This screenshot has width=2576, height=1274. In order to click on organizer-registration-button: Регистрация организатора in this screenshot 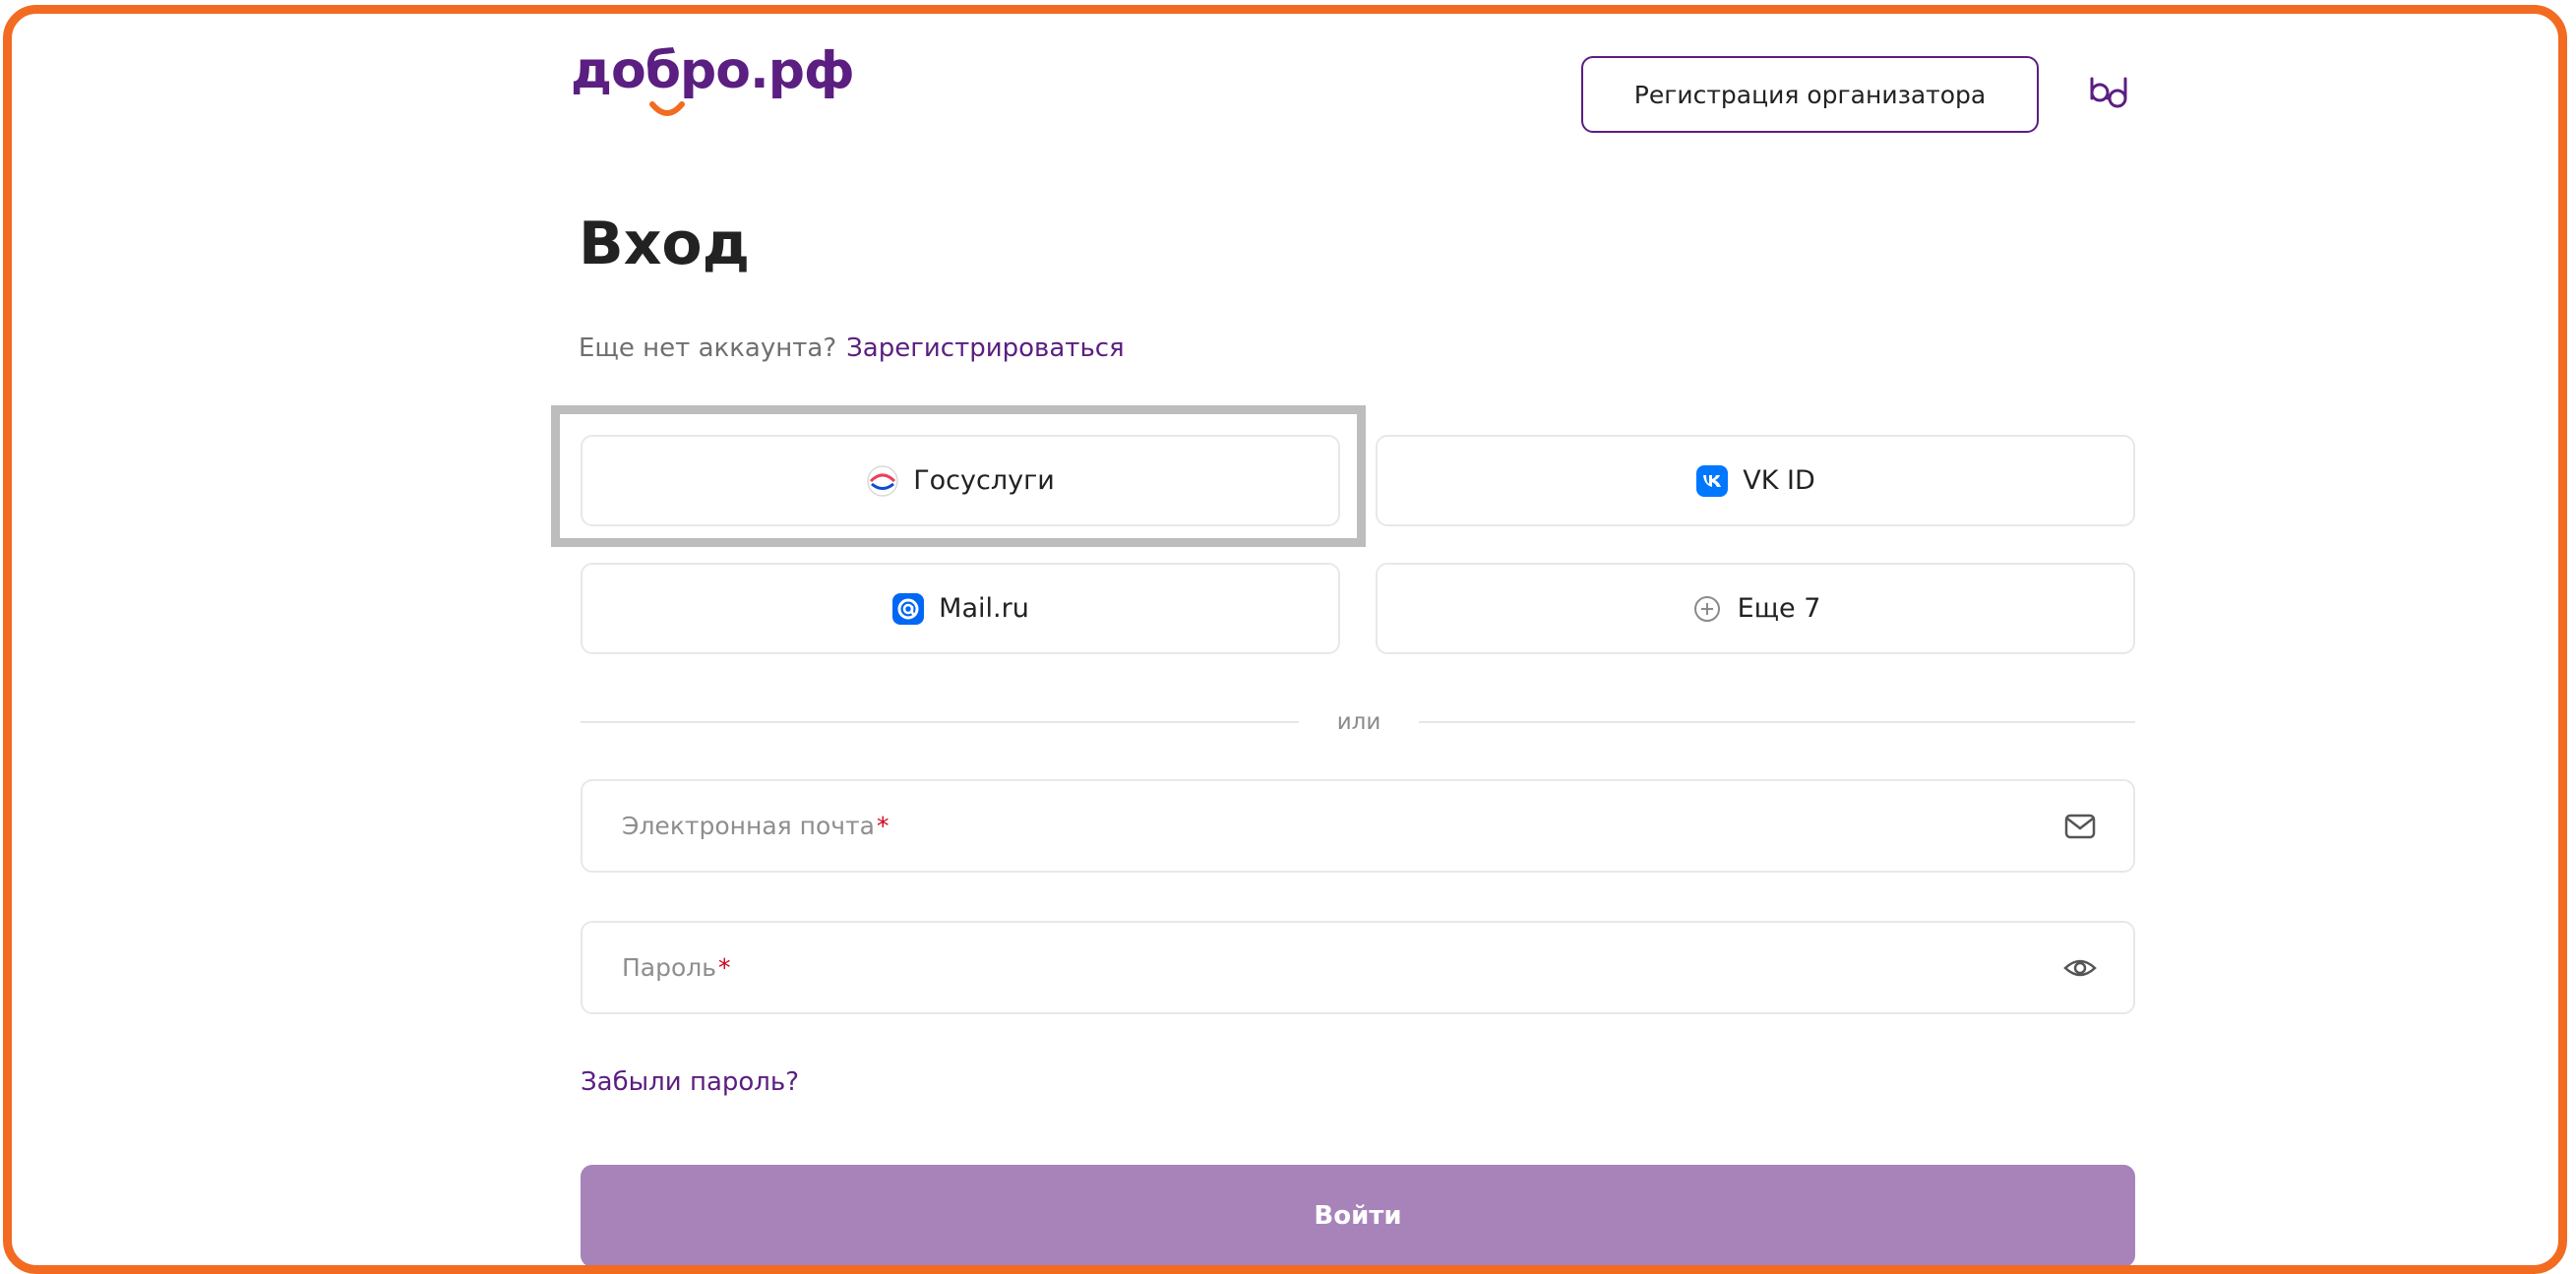, I will do `click(1810, 94)`.